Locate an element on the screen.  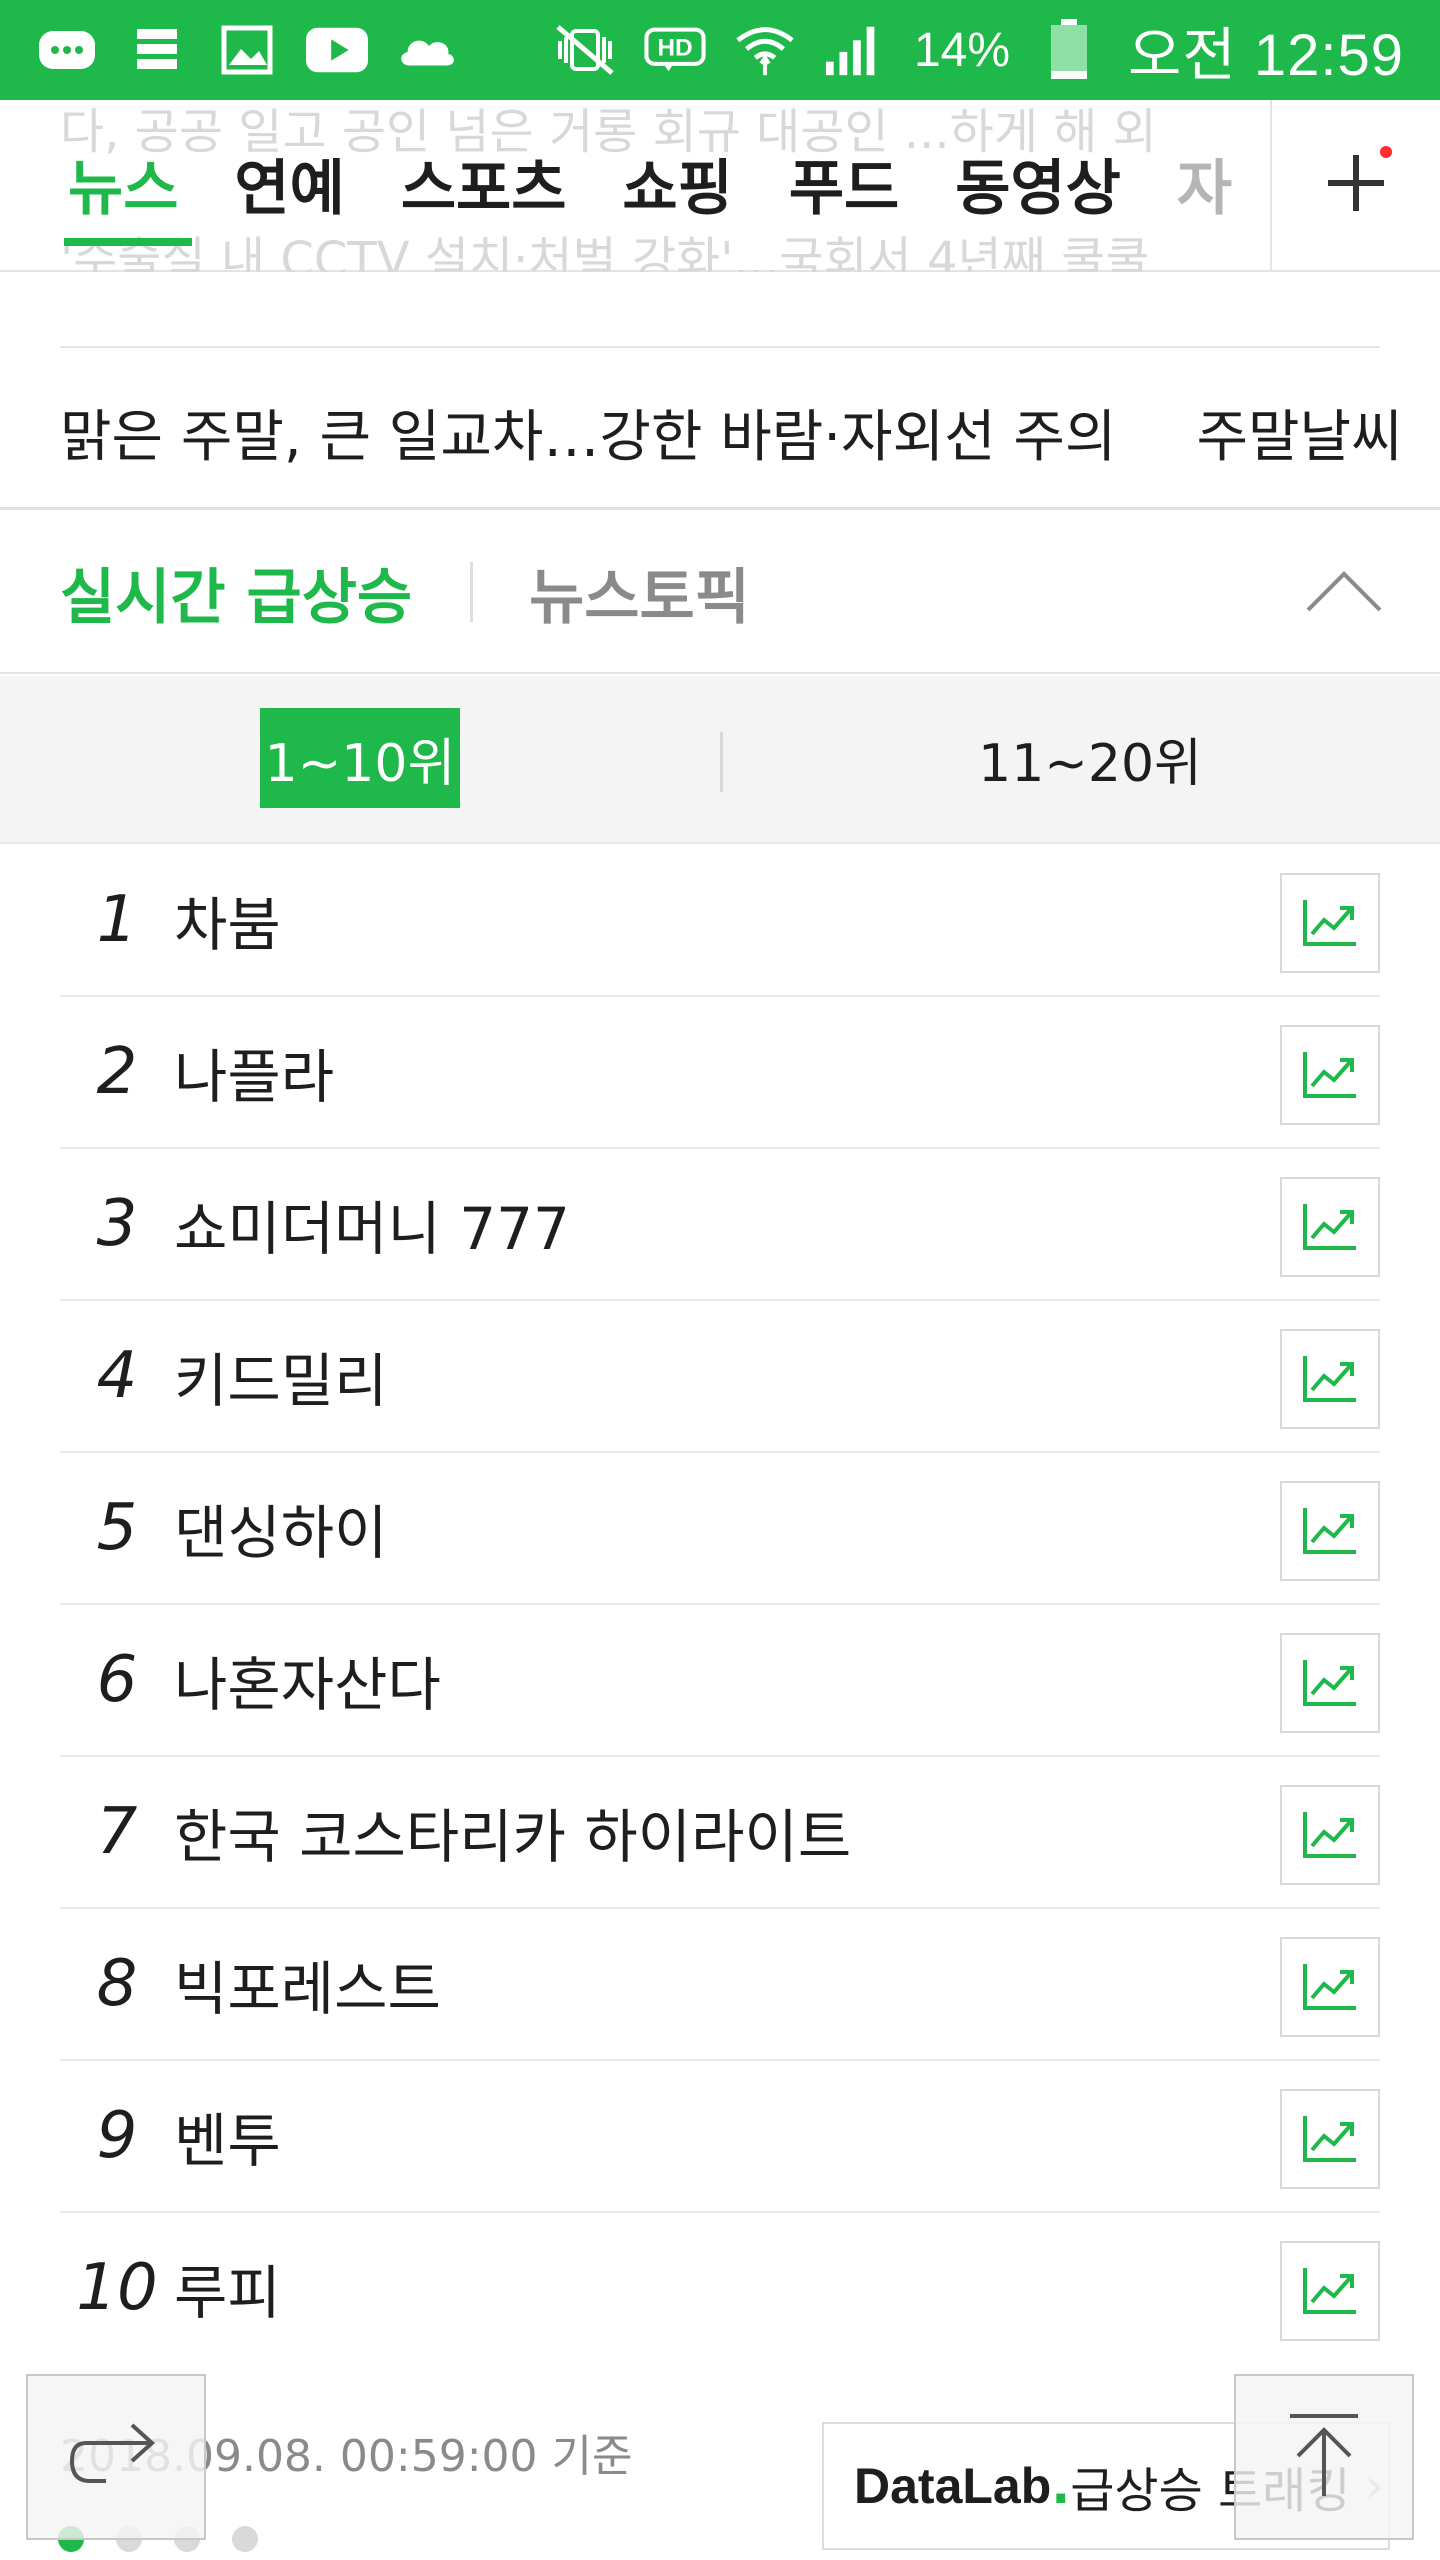
battery-percent: 14% is located at coordinates (962, 50).